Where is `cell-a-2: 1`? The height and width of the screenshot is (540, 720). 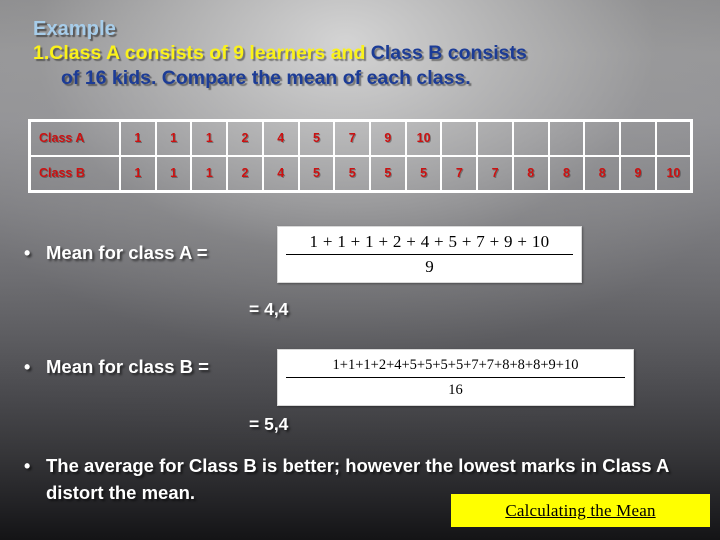 cell-a-2: 1 is located at coordinates (173, 138).